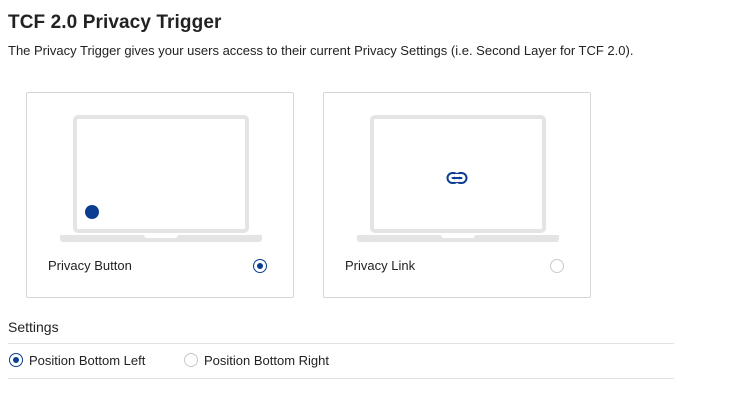 The height and width of the screenshot is (402, 729). Describe the element at coordinates (191, 360) in the screenshot. I see `position-bottom-right-radio` at that location.